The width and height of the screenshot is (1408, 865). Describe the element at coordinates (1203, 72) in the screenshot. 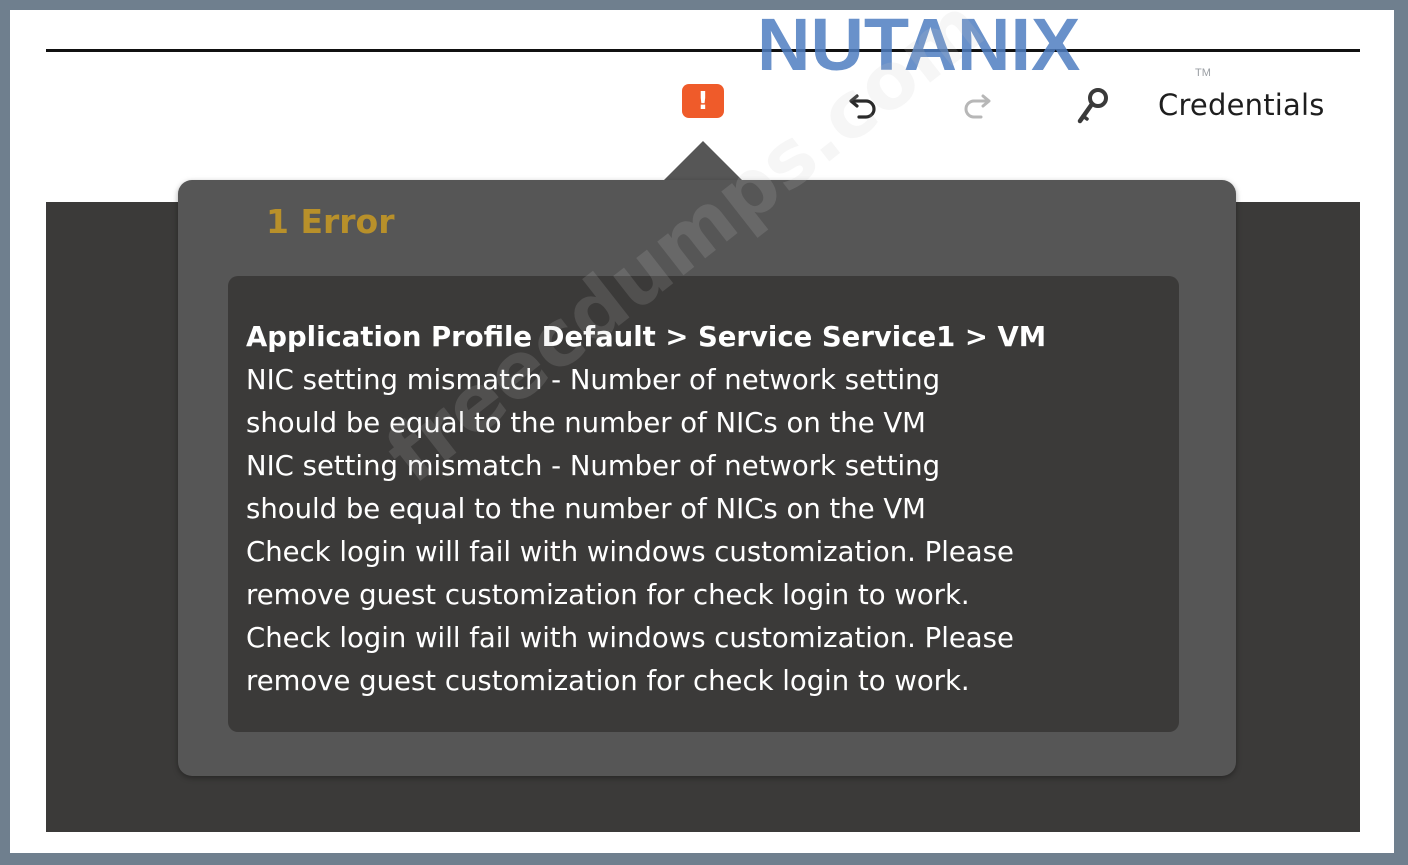

I see `logo-trademark: TM` at that location.